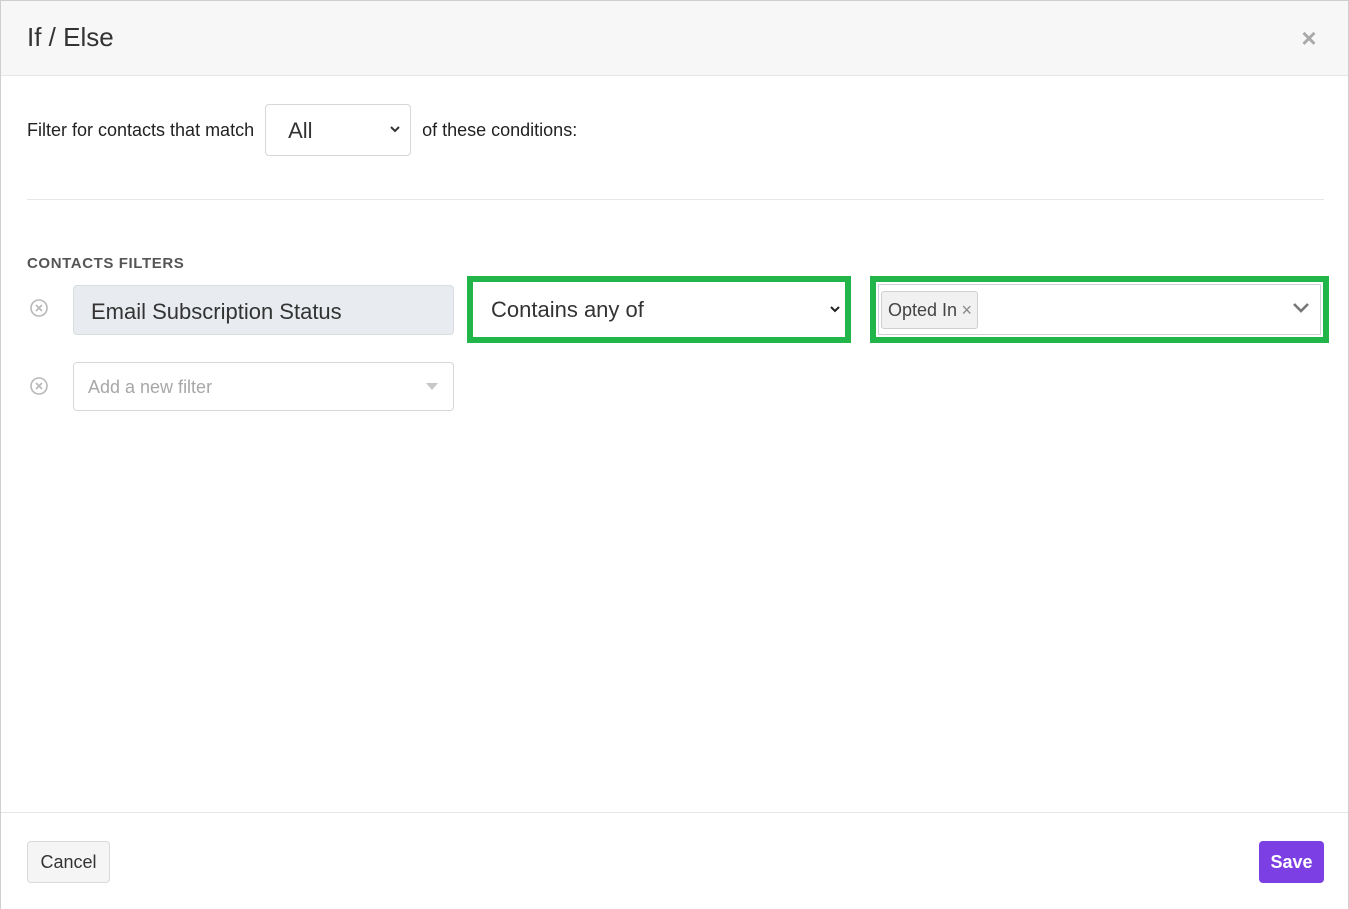 The height and width of the screenshot is (909, 1349). What do you see at coordinates (141, 129) in the screenshot?
I see `match-prefix-label: Filter for contacts that match` at bounding box center [141, 129].